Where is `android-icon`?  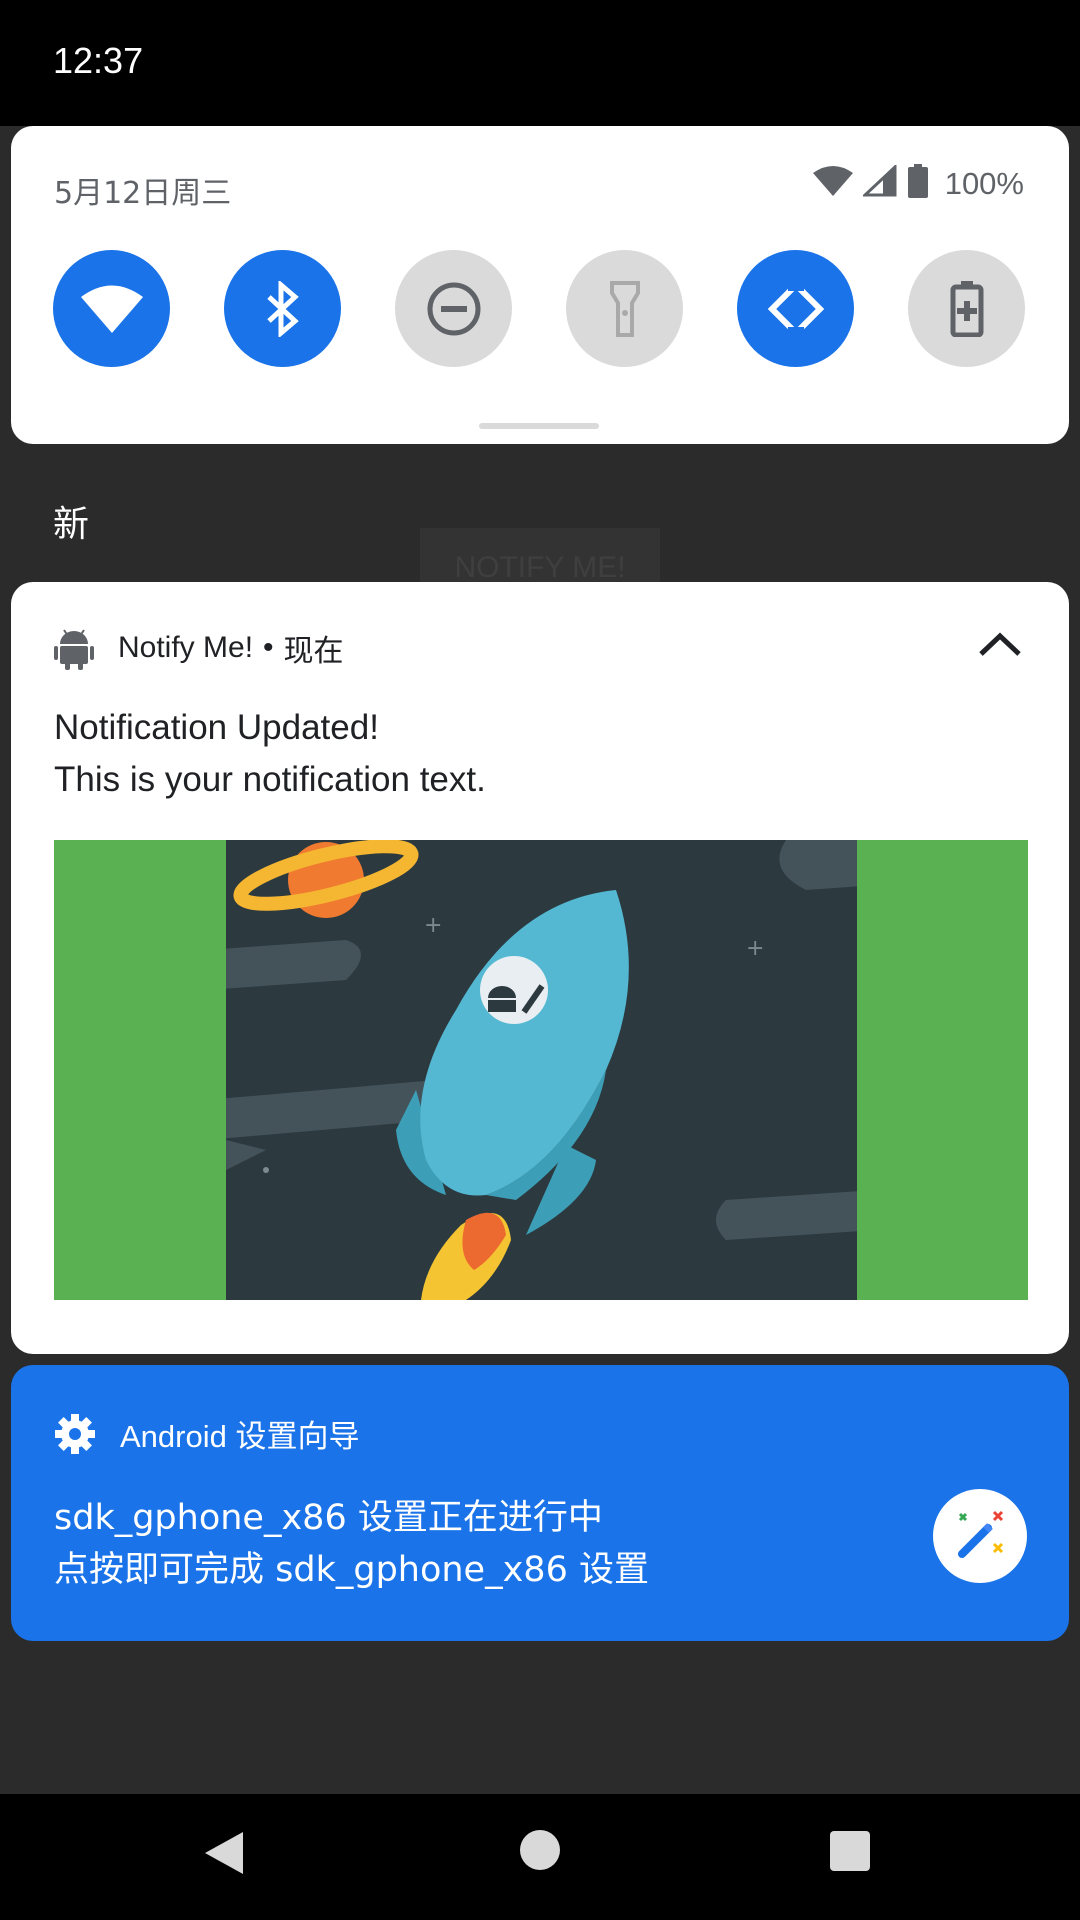
android-icon is located at coordinates (74, 649).